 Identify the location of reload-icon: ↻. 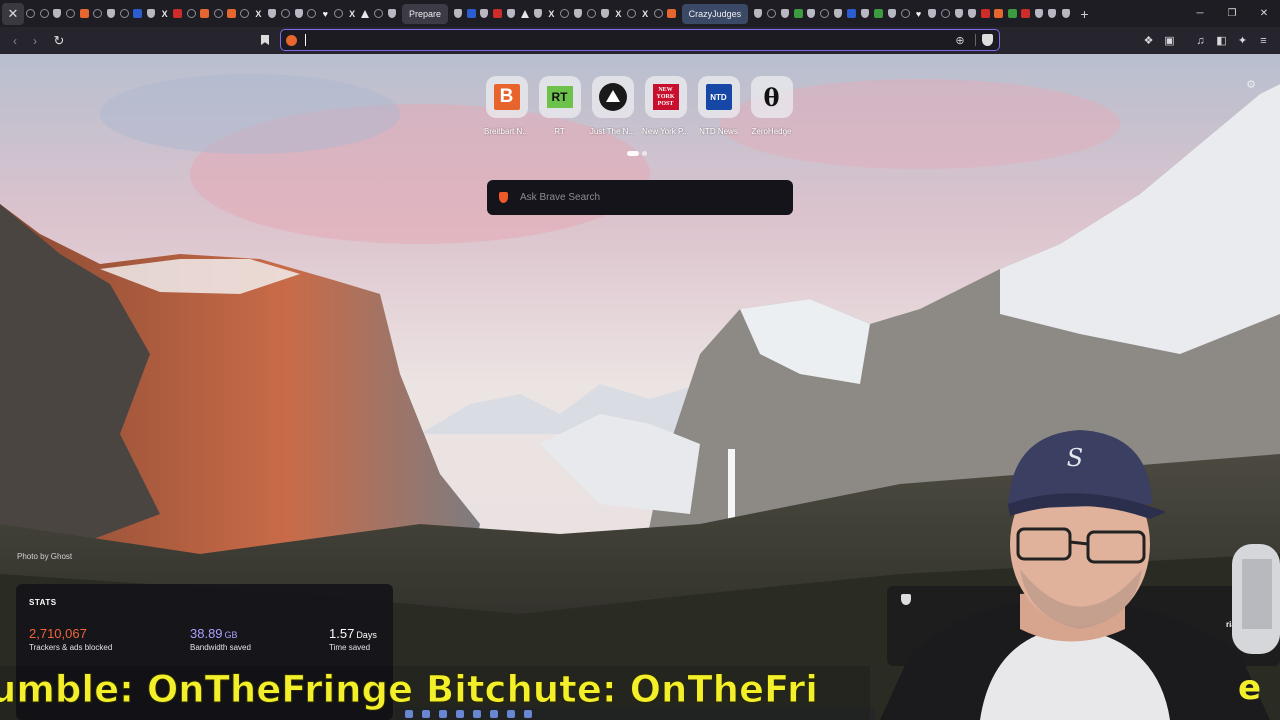
(59, 41).